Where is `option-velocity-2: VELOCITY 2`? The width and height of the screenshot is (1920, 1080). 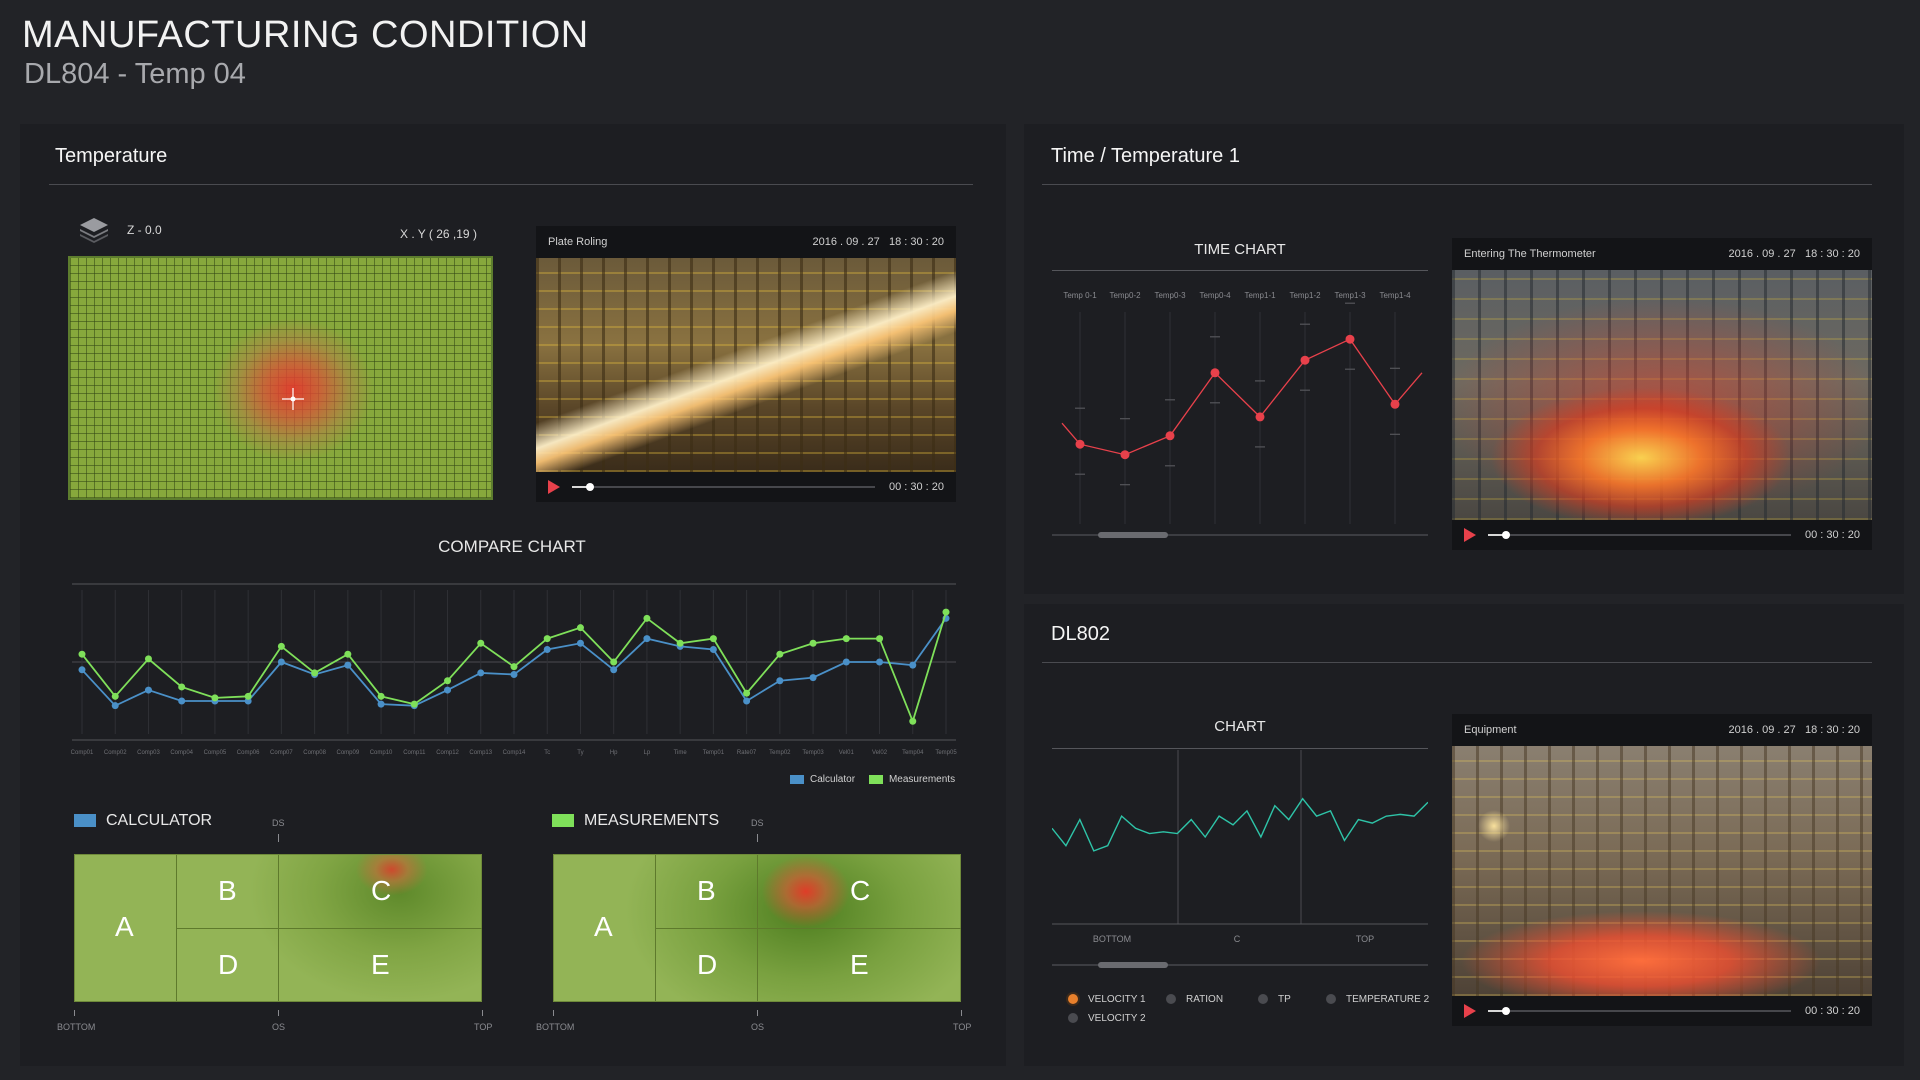
option-velocity-2: VELOCITY 2 is located at coordinates (1107, 1018).